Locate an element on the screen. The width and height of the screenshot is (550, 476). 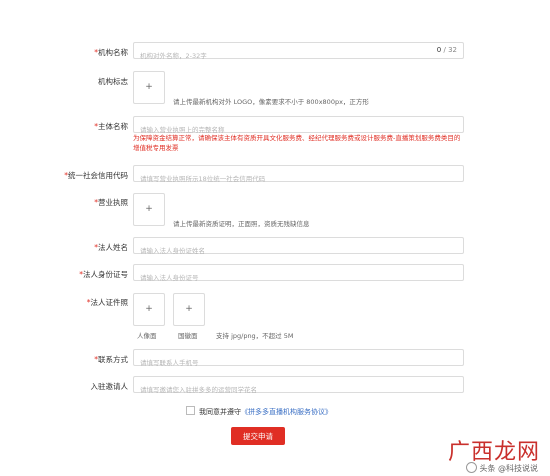
legal-id-input is located at coordinates (298, 278).